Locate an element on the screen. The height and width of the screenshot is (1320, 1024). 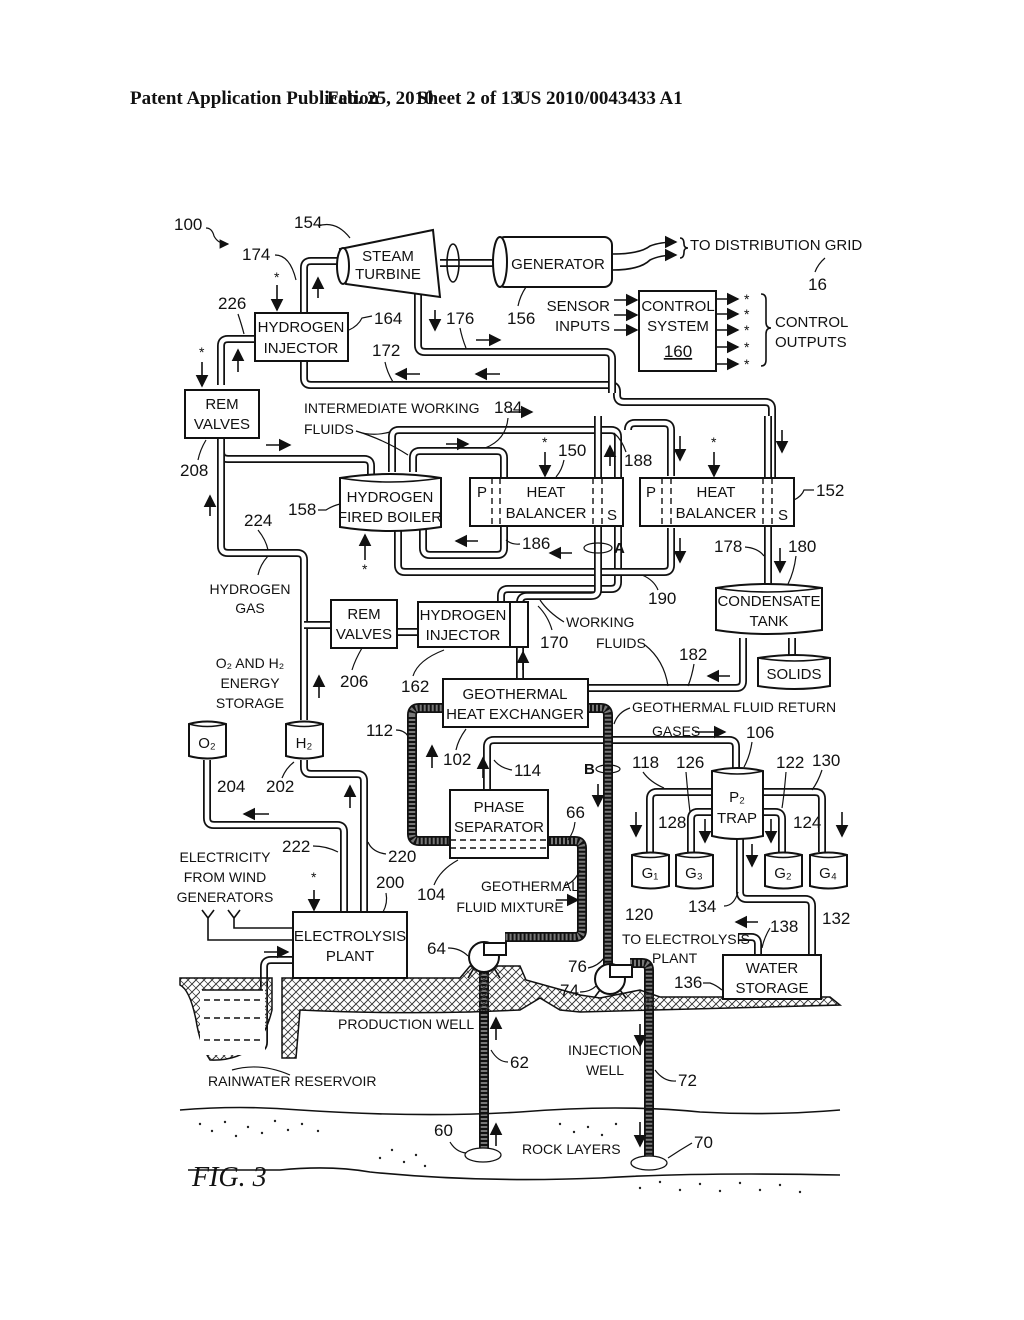
o2-tank-label: O₂ is located at coordinates (207, 743).